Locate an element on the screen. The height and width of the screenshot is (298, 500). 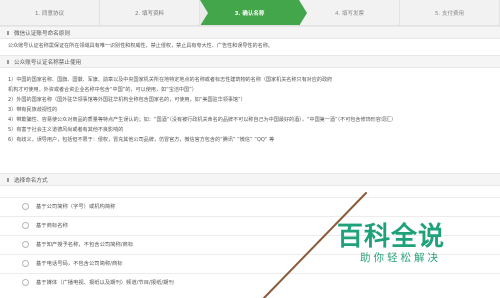
watermark-title: 百科全说 is located at coordinates (391, 237).